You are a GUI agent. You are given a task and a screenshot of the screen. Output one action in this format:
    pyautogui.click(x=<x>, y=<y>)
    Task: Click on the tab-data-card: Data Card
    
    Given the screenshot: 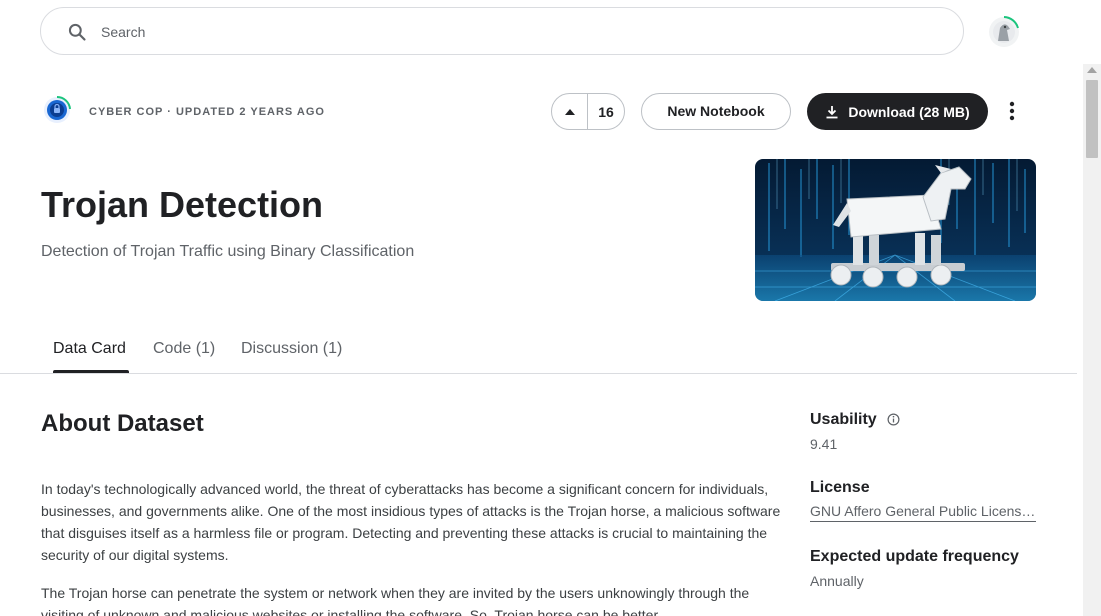 What is the action you would take?
    pyautogui.click(x=89, y=349)
    